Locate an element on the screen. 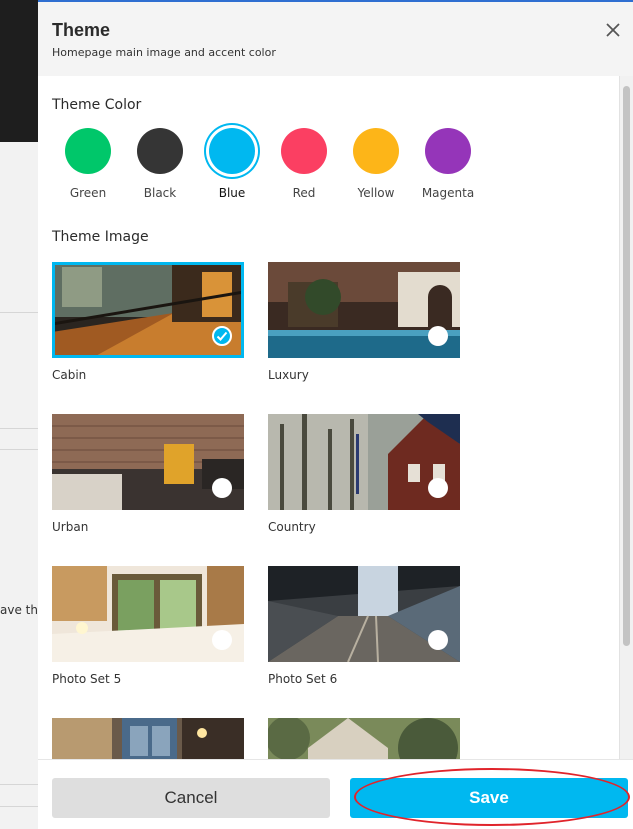 The width and height of the screenshot is (633, 829). modal-subtitle: Homepage main image and accent color is located at coordinates (164, 52).